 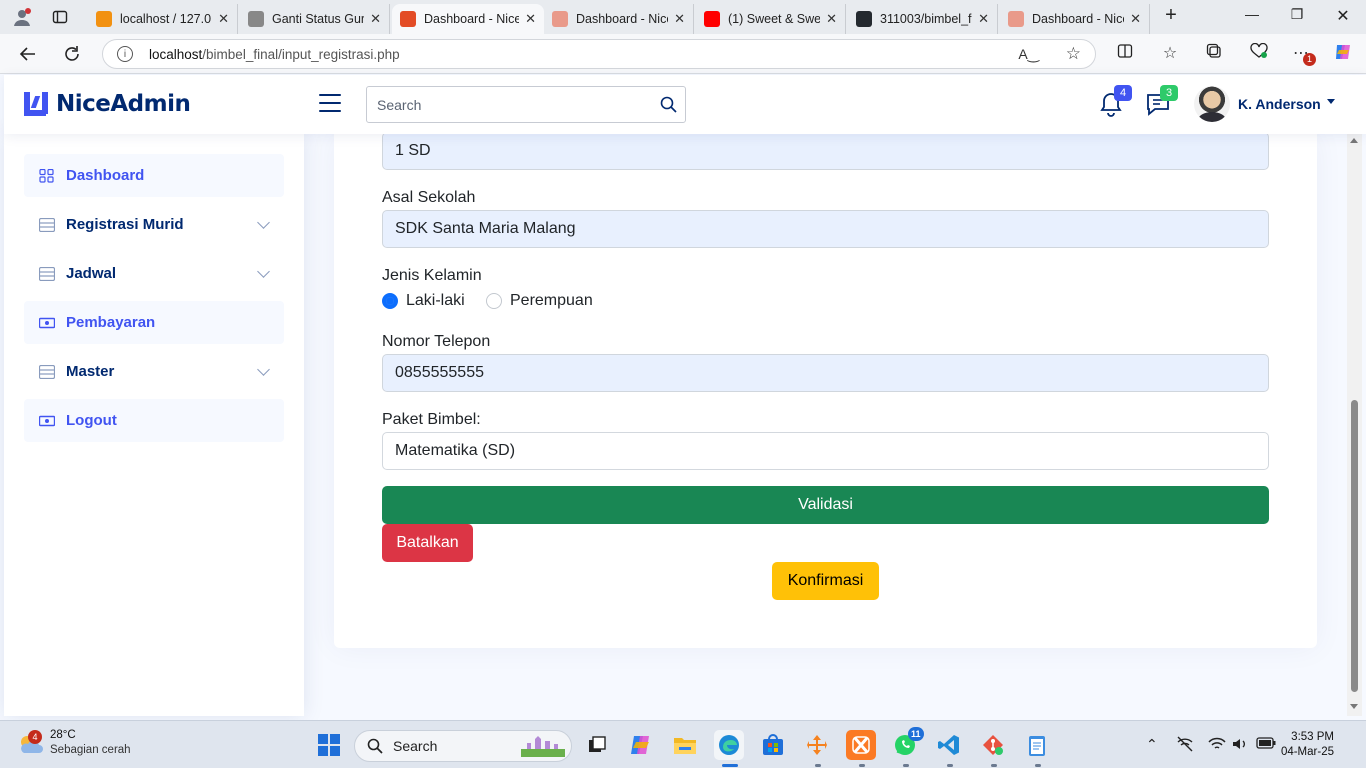 What do you see at coordinates (47, 175) in the screenshot?
I see `grid-icon` at bounding box center [47, 175].